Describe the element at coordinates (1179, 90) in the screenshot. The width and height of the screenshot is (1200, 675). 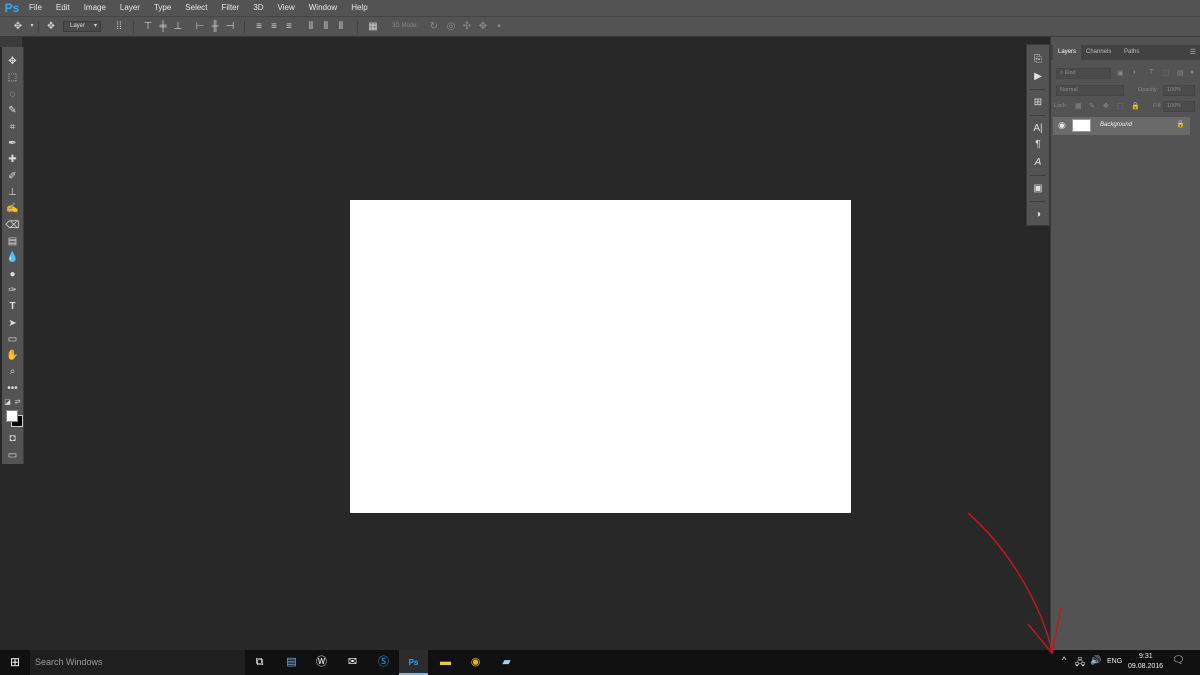
I see `opacity-input: 100%` at that location.